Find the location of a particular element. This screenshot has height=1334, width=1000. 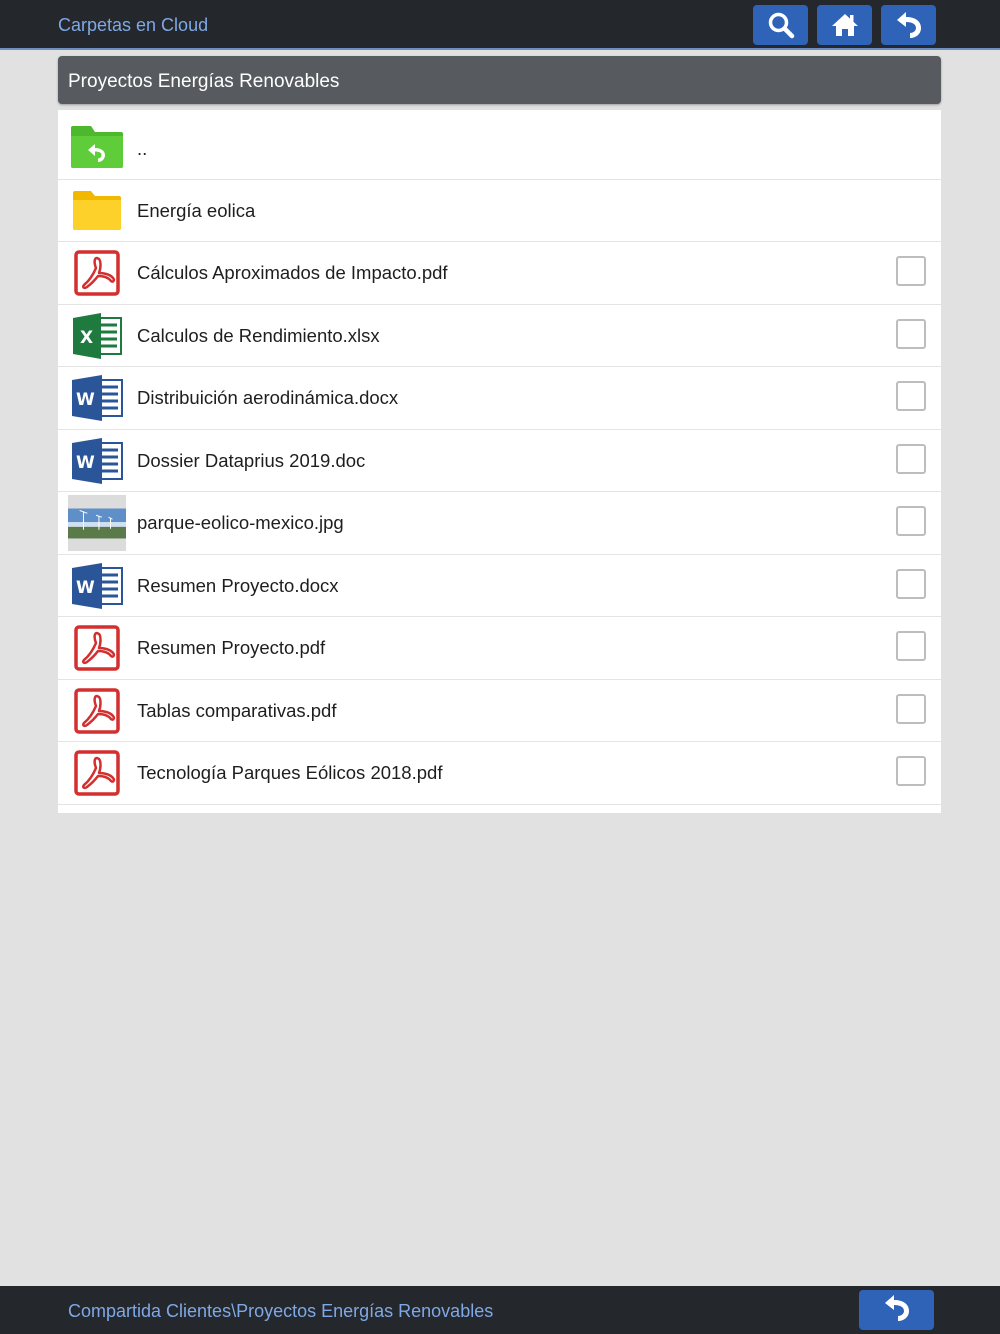

folder-icon is located at coordinates (97, 211).